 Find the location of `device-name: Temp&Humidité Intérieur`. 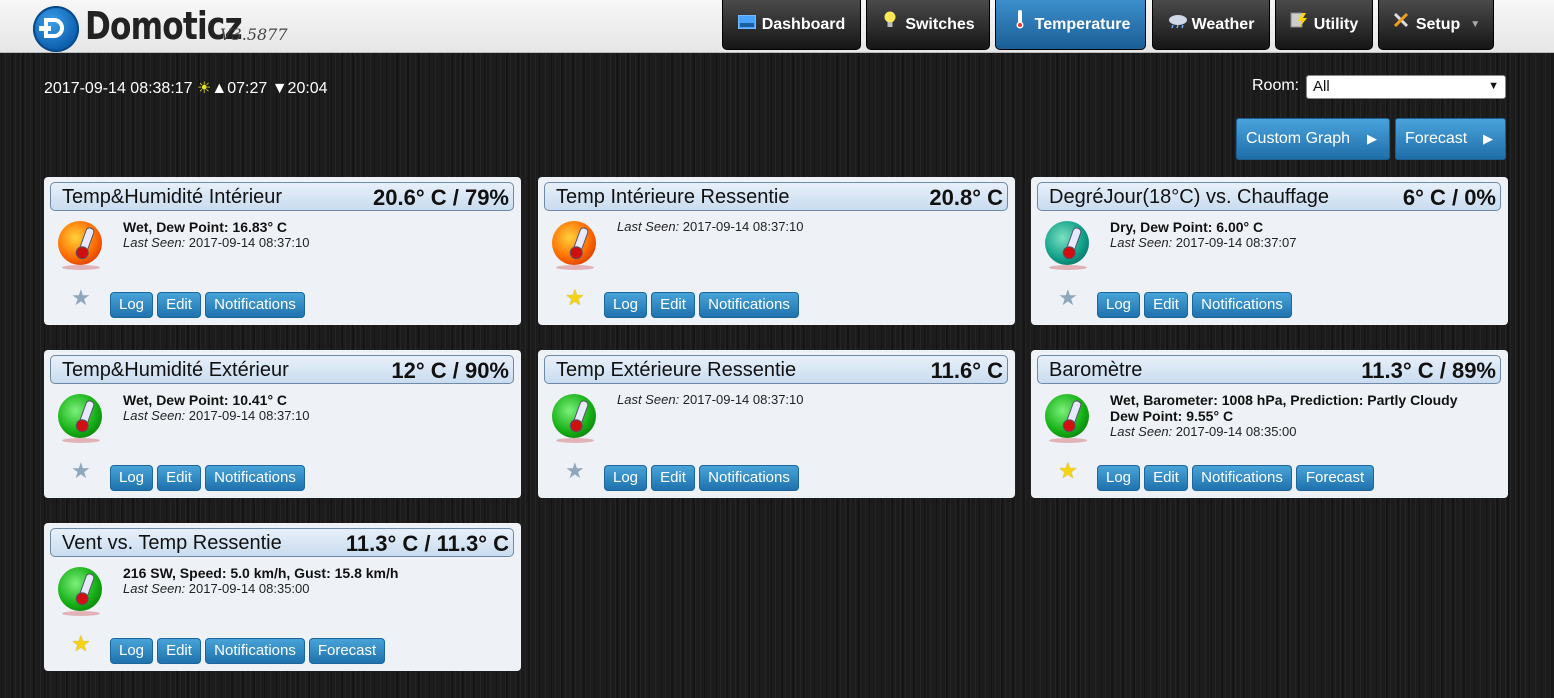

device-name: Temp&Humidité Intérieur is located at coordinates (172, 197).